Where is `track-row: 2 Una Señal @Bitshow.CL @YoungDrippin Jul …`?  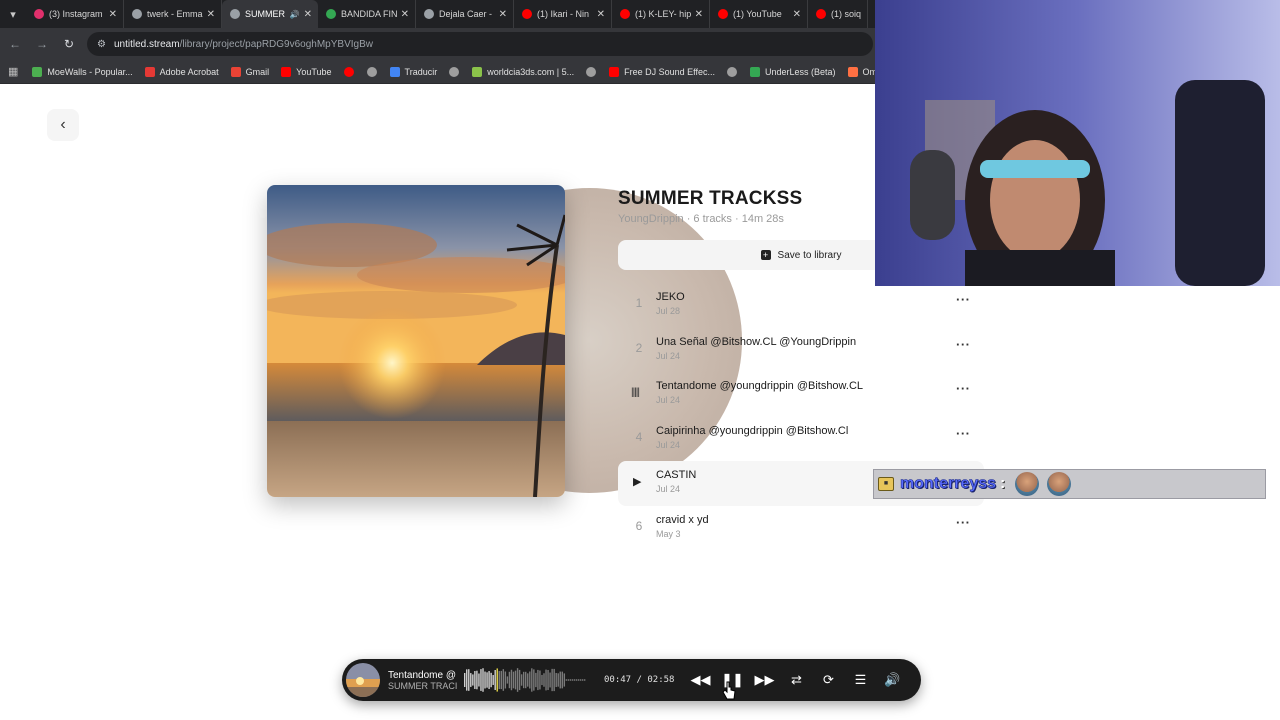 track-row: 2 Una Señal @Bitshow.CL @YoungDrippin Jul … is located at coordinates (801, 350).